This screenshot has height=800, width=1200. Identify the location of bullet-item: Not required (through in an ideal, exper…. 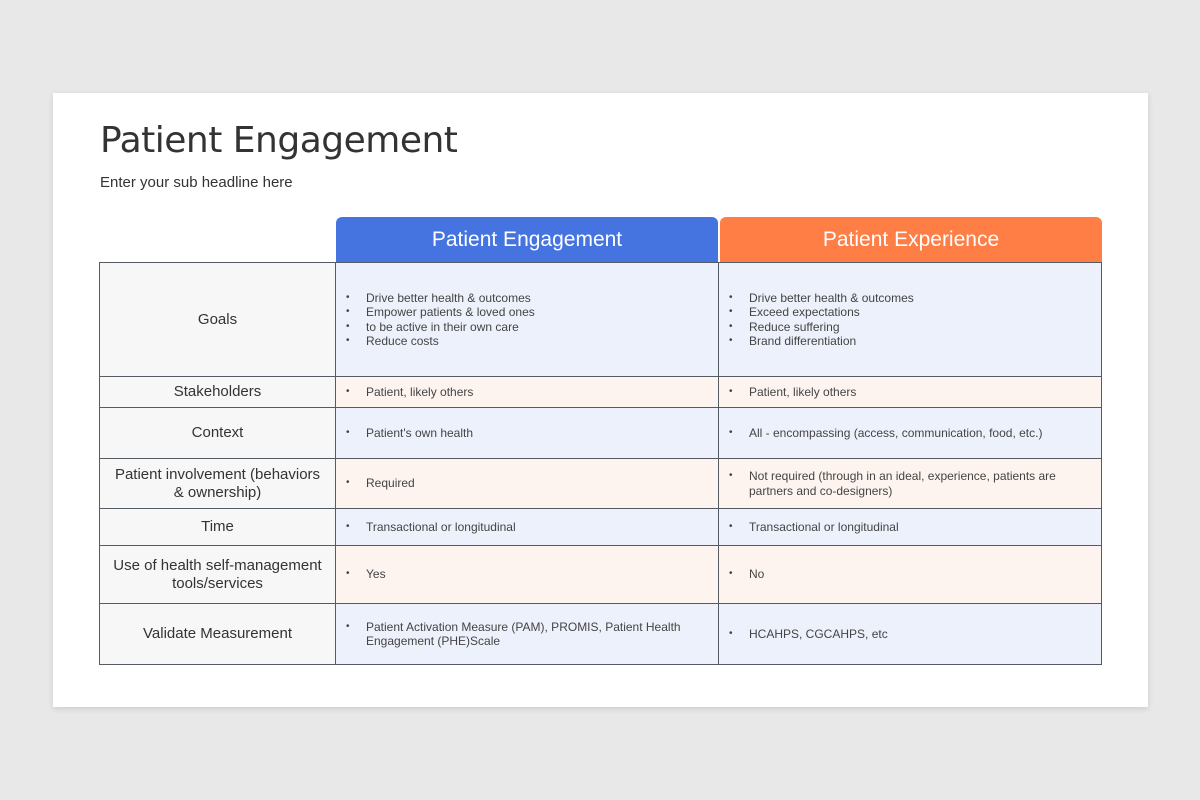
(909, 483).